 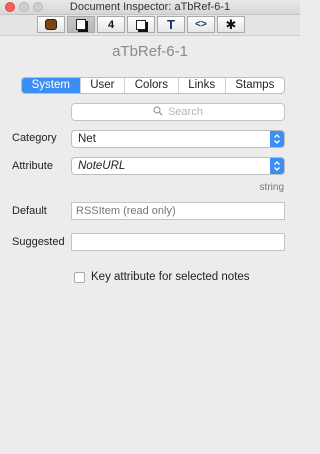 I want to click on tab-colors: Colors, so click(x=150, y=85).